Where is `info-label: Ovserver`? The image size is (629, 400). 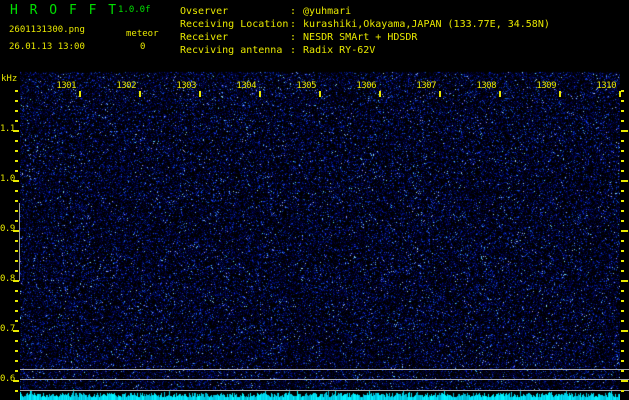 info-label: Ovserver is located at coordinates (204, 11).